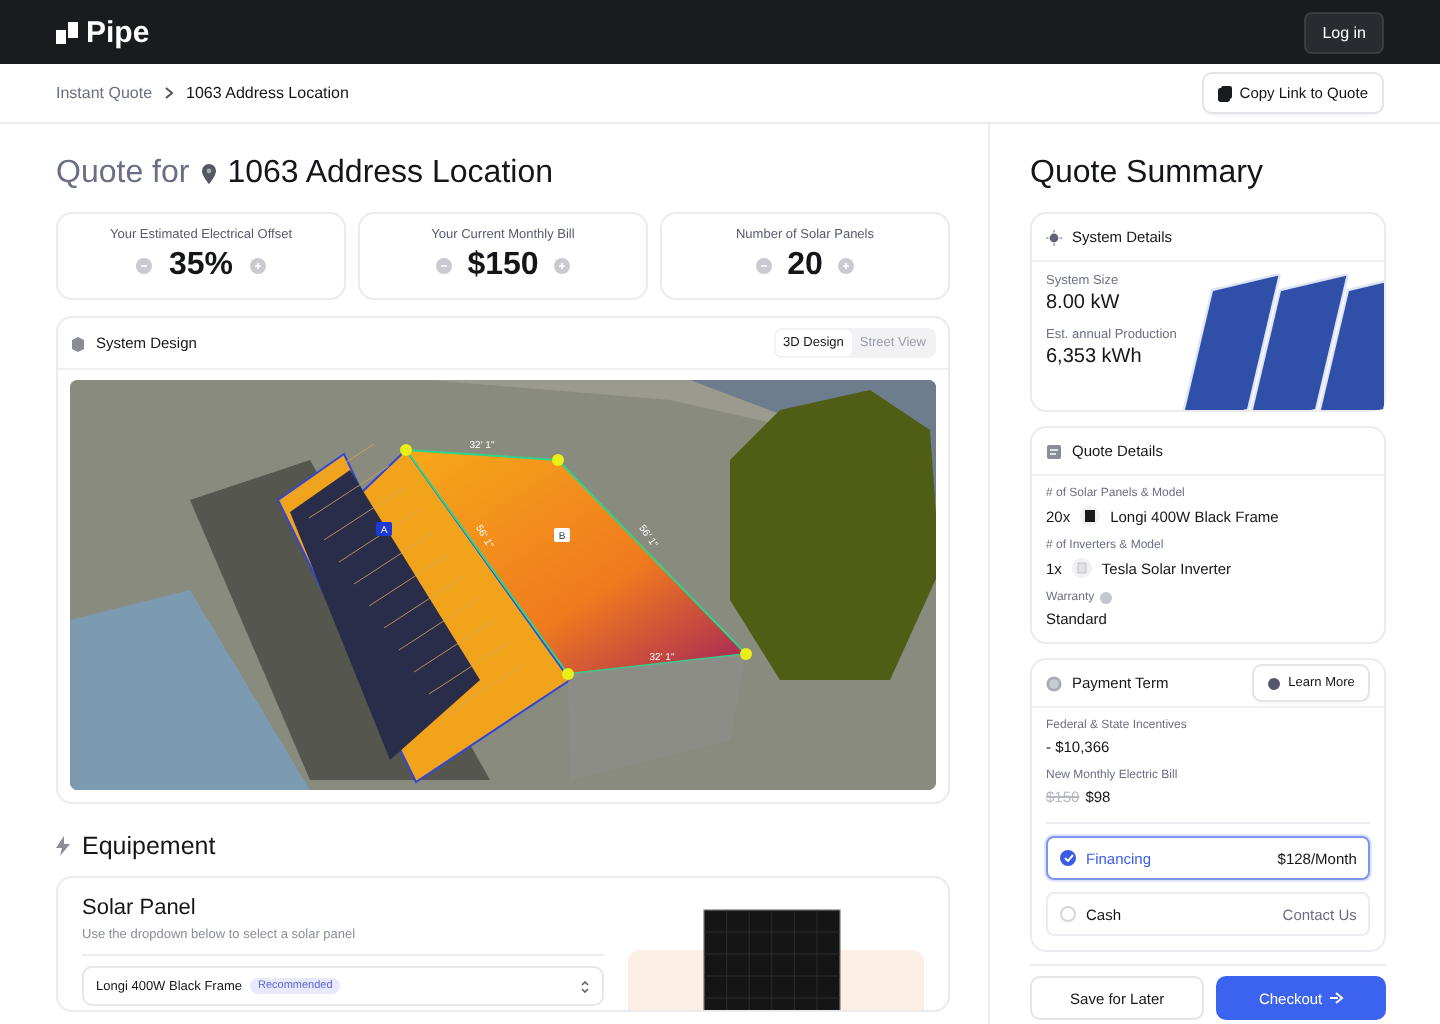 The height and width of the screenshot is (1024, 1440). I want to click on document-icon, so click(1054, 451).